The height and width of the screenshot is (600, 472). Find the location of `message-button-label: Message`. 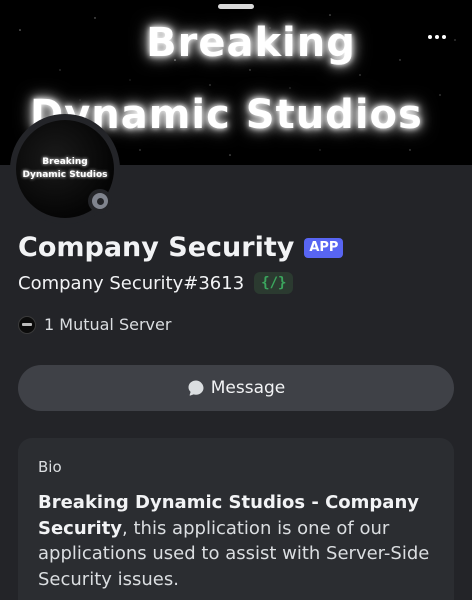

message-button-label: Message is located at coordinates (248, 388).